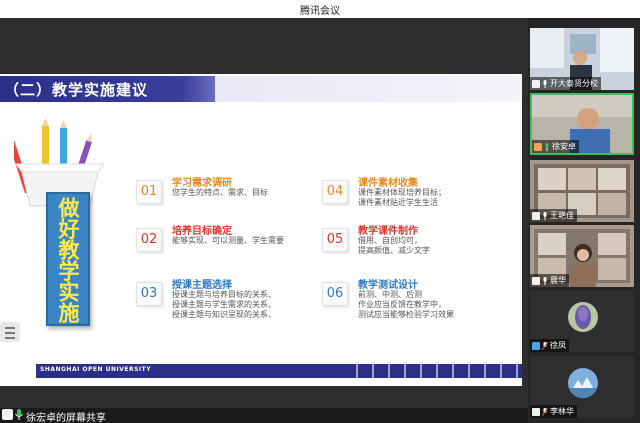 The height and width of the screenshot is (423, 640). I want to click on step-number: 04, so click(335, 192).